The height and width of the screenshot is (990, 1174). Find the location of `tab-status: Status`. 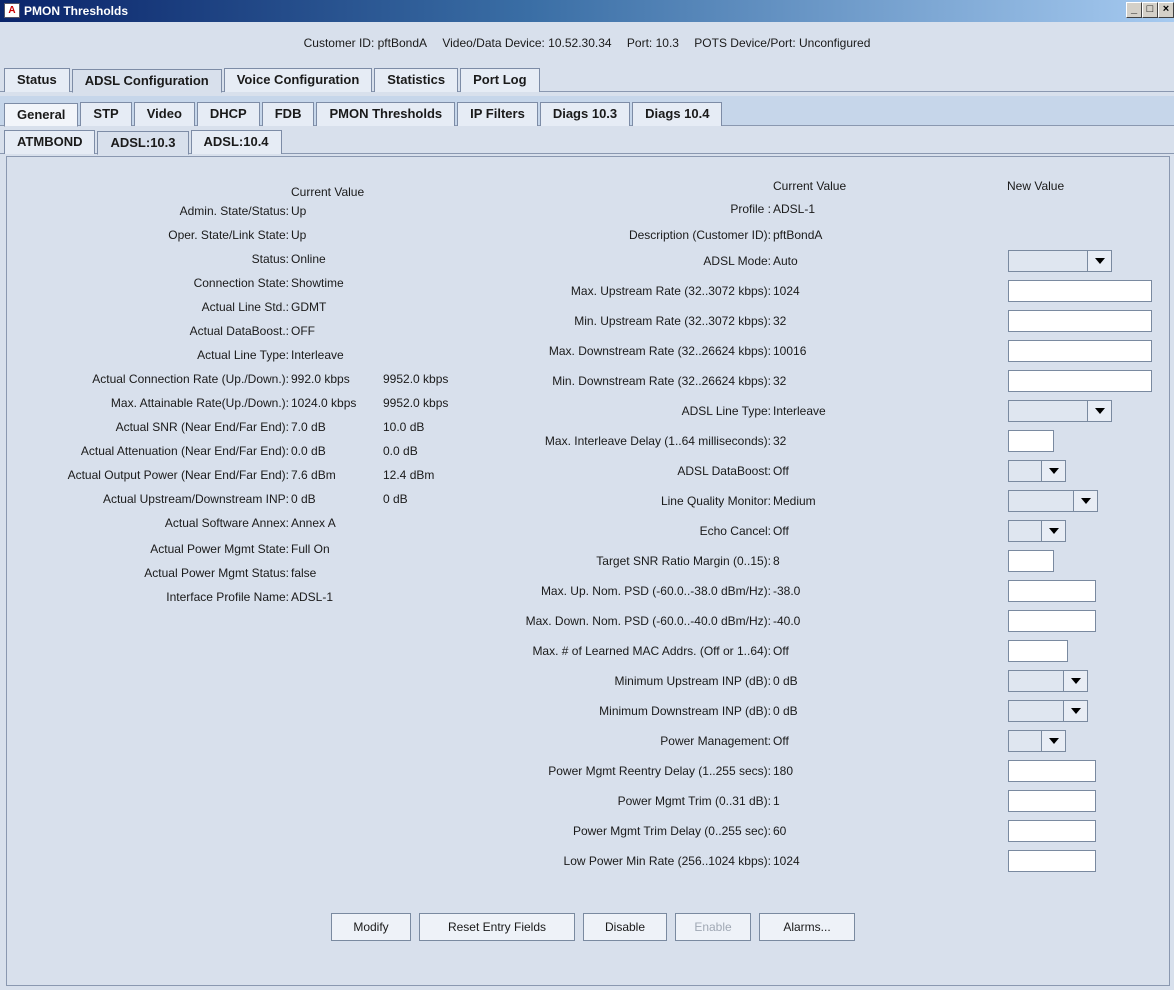

tab-status: Status is located at coordinates (37, 80).